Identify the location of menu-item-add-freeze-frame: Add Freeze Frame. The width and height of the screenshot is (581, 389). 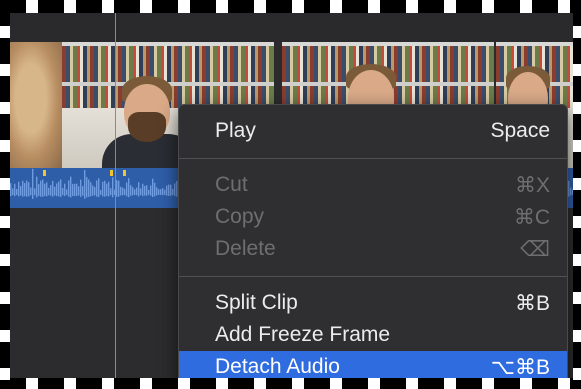
(373, 335).